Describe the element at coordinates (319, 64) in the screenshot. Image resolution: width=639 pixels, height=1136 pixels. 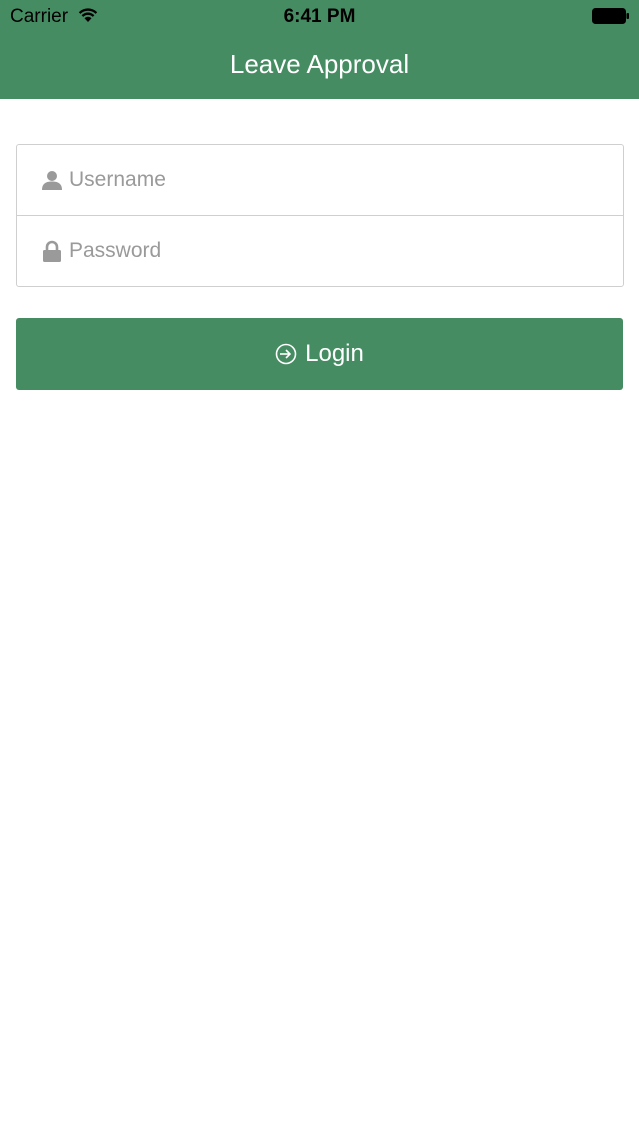
I see `page-title: Leave Approval` at that location.